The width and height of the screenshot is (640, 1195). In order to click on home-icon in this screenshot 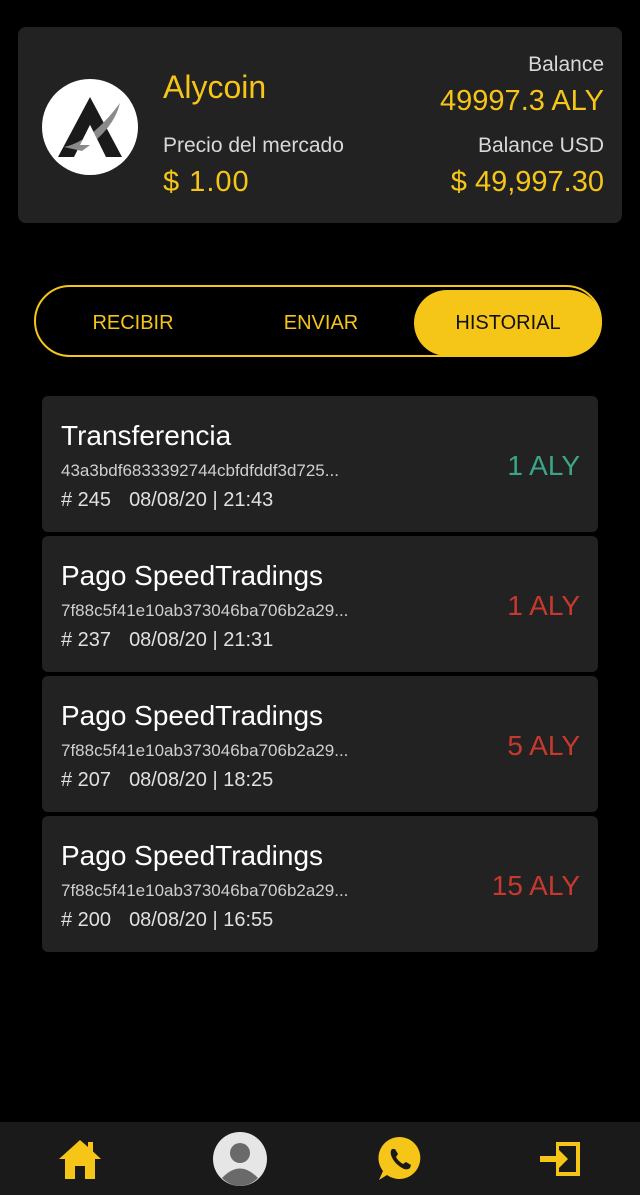, I will do `click(80, 1159)`.